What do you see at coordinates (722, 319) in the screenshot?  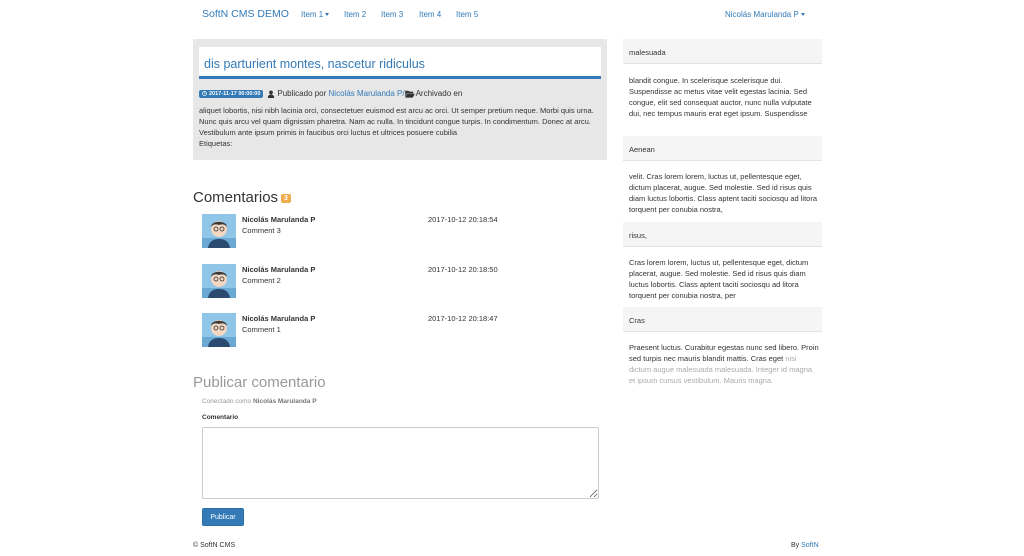 I see `sidebar-post-title: Cras` at bounding box center [722, 319].